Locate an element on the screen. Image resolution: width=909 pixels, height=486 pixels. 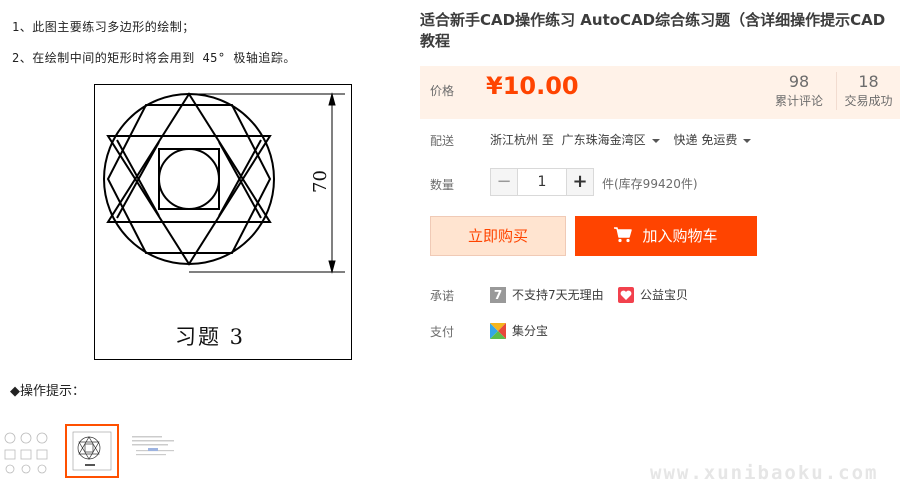
payment-label: 支付 is located at coordinates (442, 332).